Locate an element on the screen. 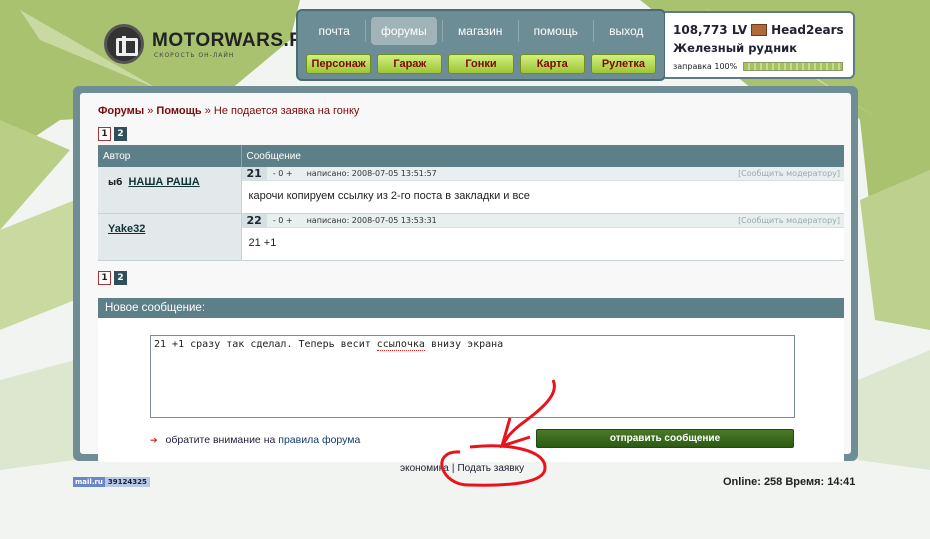 Image resolution: width=930 pixels, height=539 pixels. arrow-right-icon: ➔ is located at coordinates (154, 440).